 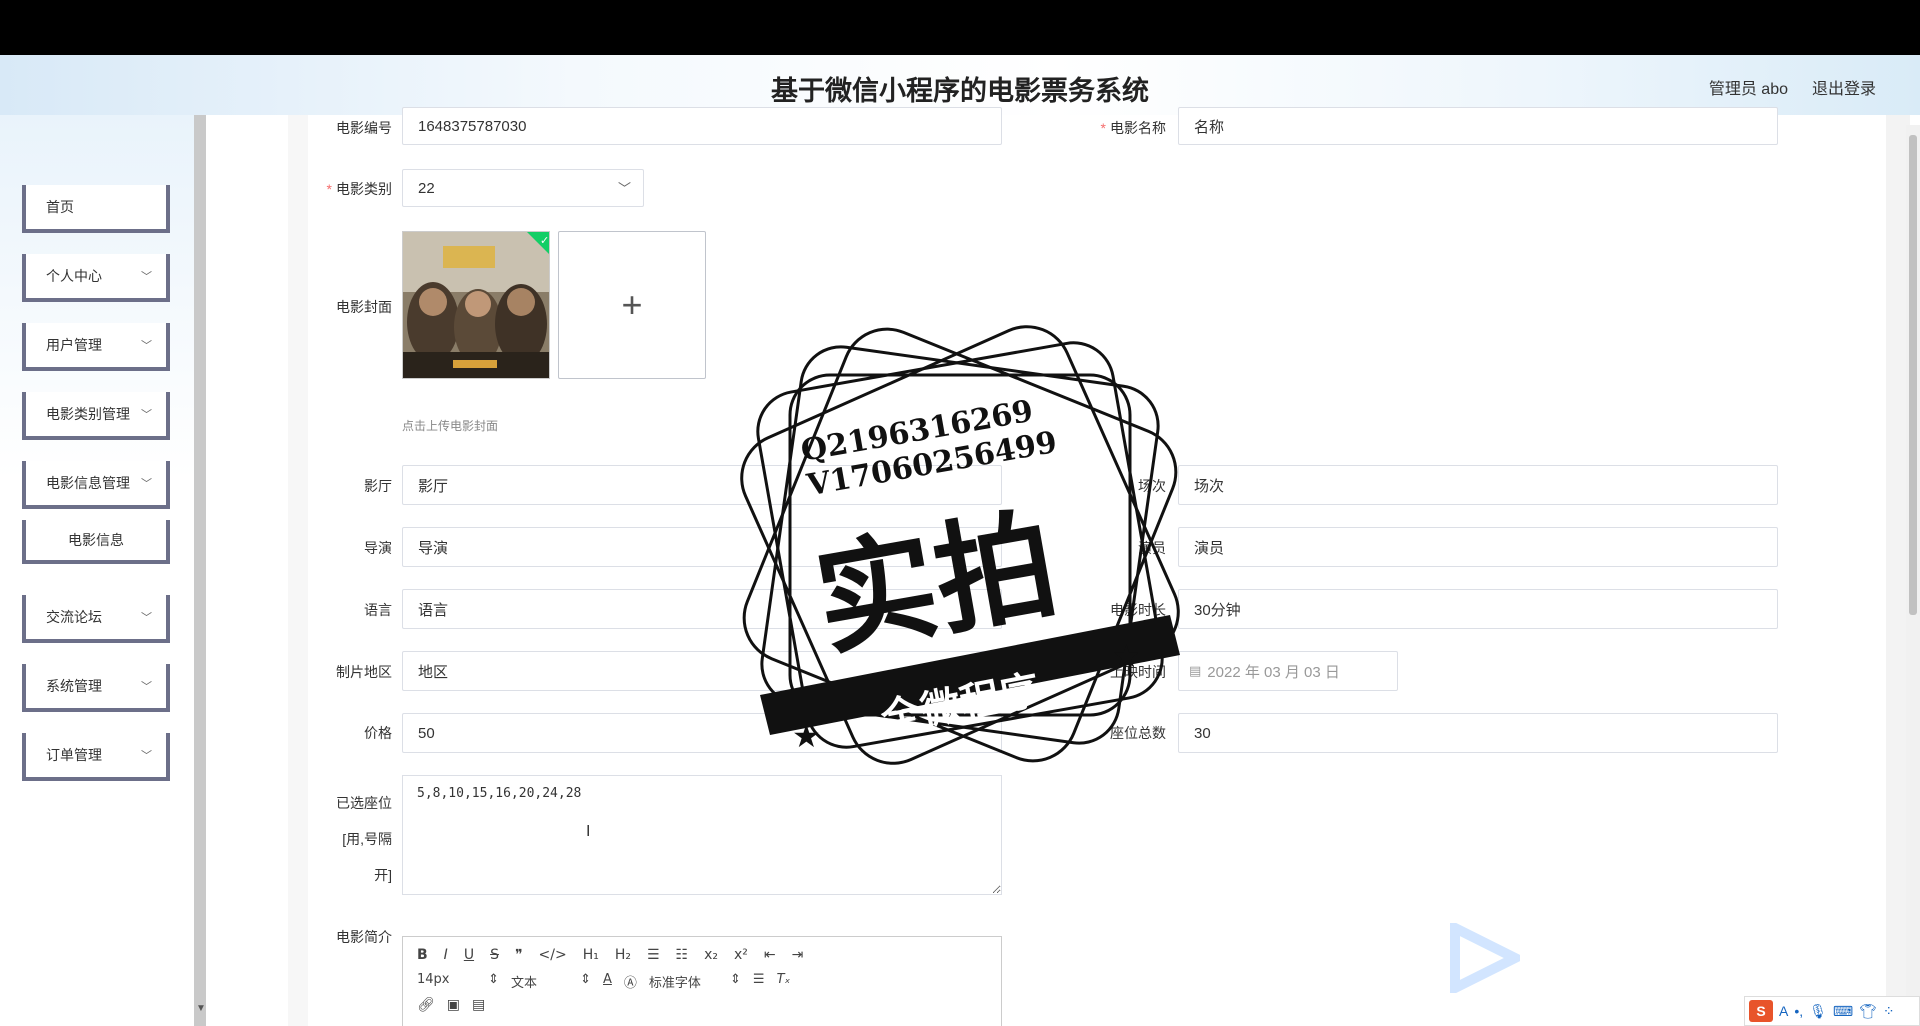 I want to click on sidebar-item-movie-categories: 电影类别管理 ﹀, so click(x=96, y=416).